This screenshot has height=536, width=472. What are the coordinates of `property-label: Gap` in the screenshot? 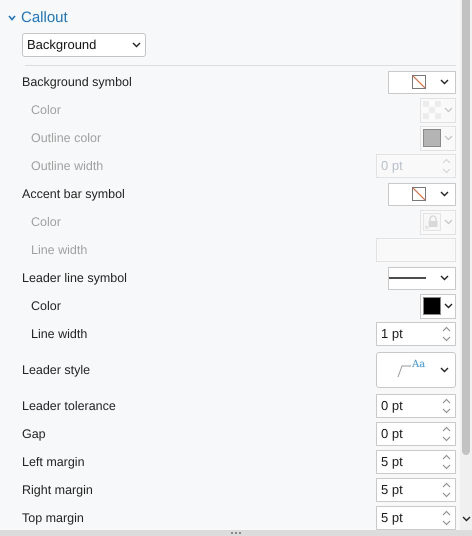 It's located at (33, 434).